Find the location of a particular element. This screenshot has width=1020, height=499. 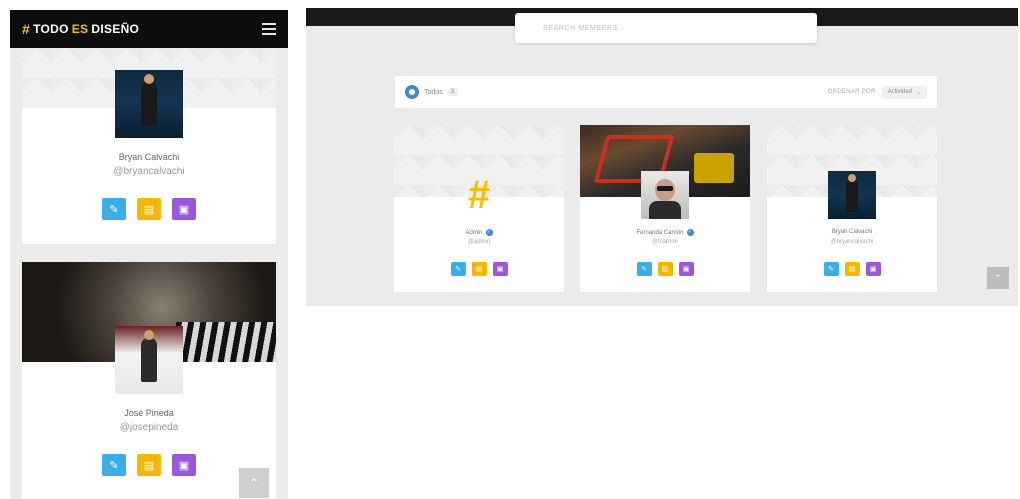

avatar: # is located at coordinates (479, 195).